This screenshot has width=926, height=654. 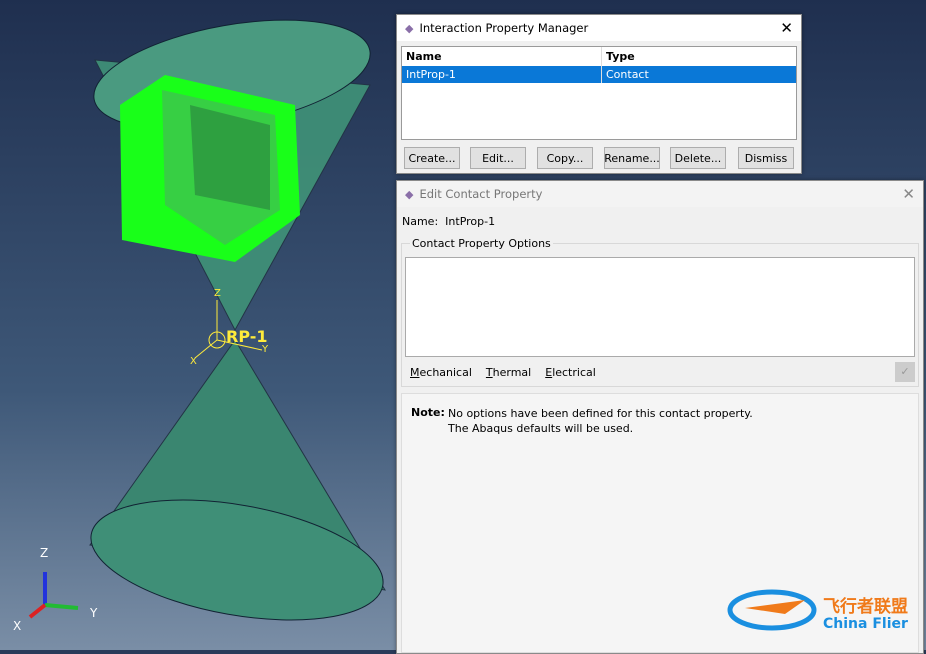 I want to click on menu-electrical: Electrical, so click(x=570, y=372).